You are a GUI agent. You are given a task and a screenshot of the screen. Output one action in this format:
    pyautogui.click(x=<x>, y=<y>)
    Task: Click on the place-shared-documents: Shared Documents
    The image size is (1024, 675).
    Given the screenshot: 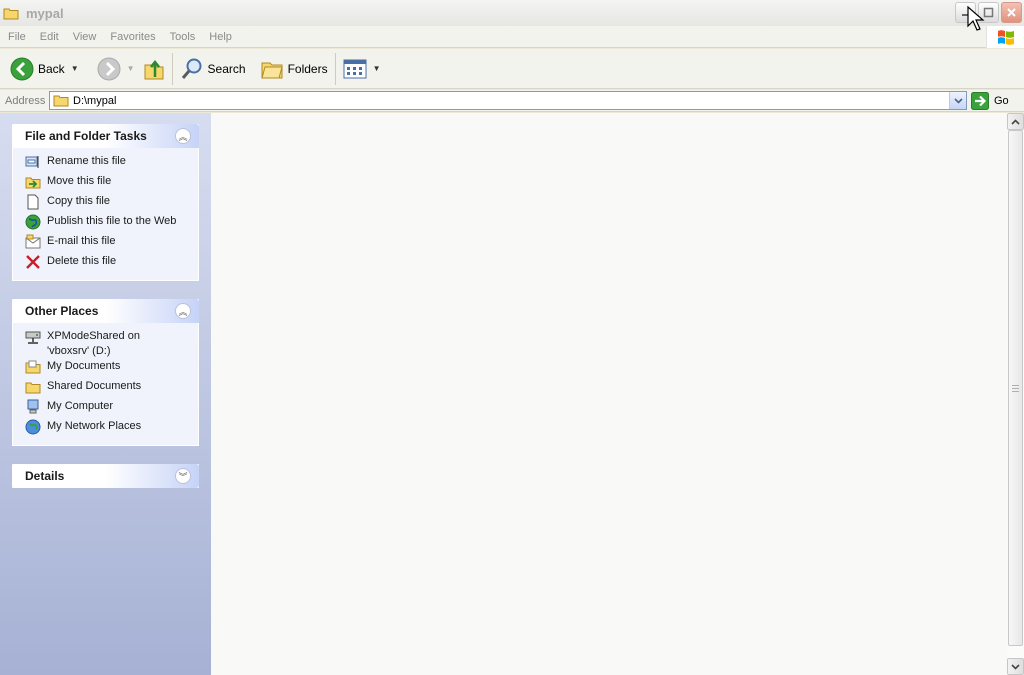 What is the action you would take?
    pyautogui.click(x=111, y=389)
    